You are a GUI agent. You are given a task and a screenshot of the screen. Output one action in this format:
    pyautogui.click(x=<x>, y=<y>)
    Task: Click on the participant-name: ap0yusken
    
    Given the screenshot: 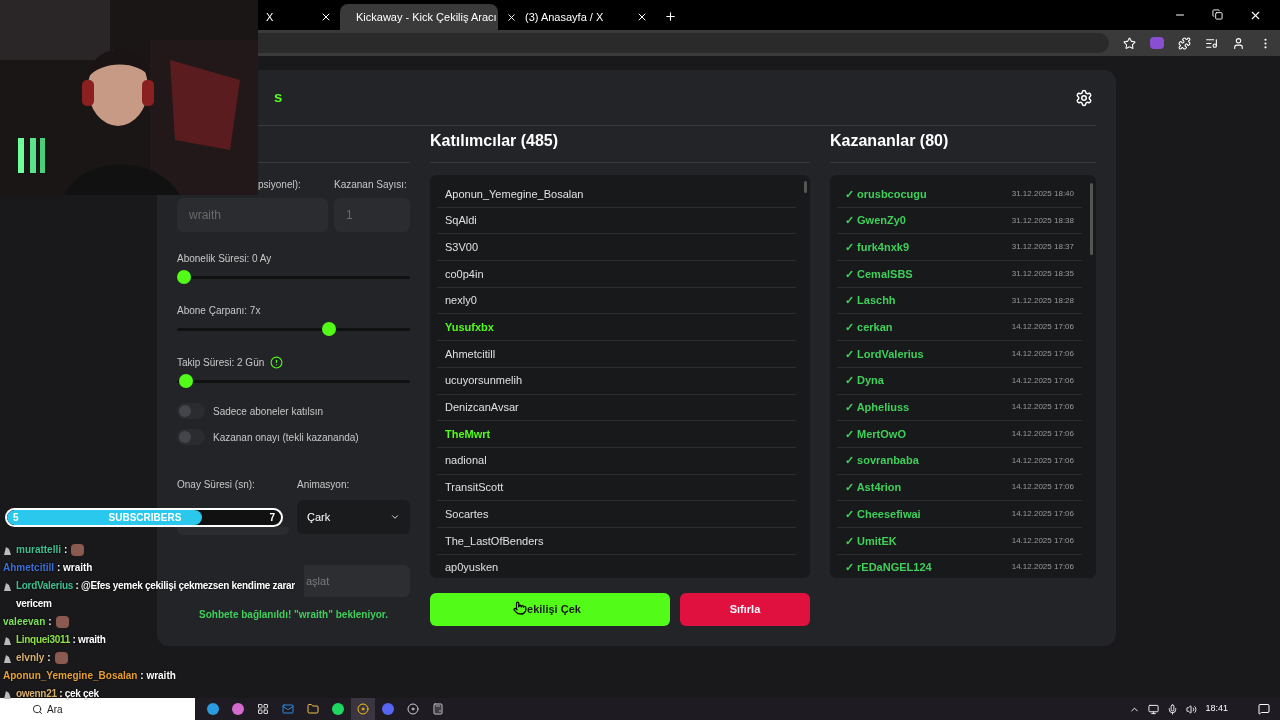 What is the action you would take?
    pyautogui.click(x=472, y=567)
    